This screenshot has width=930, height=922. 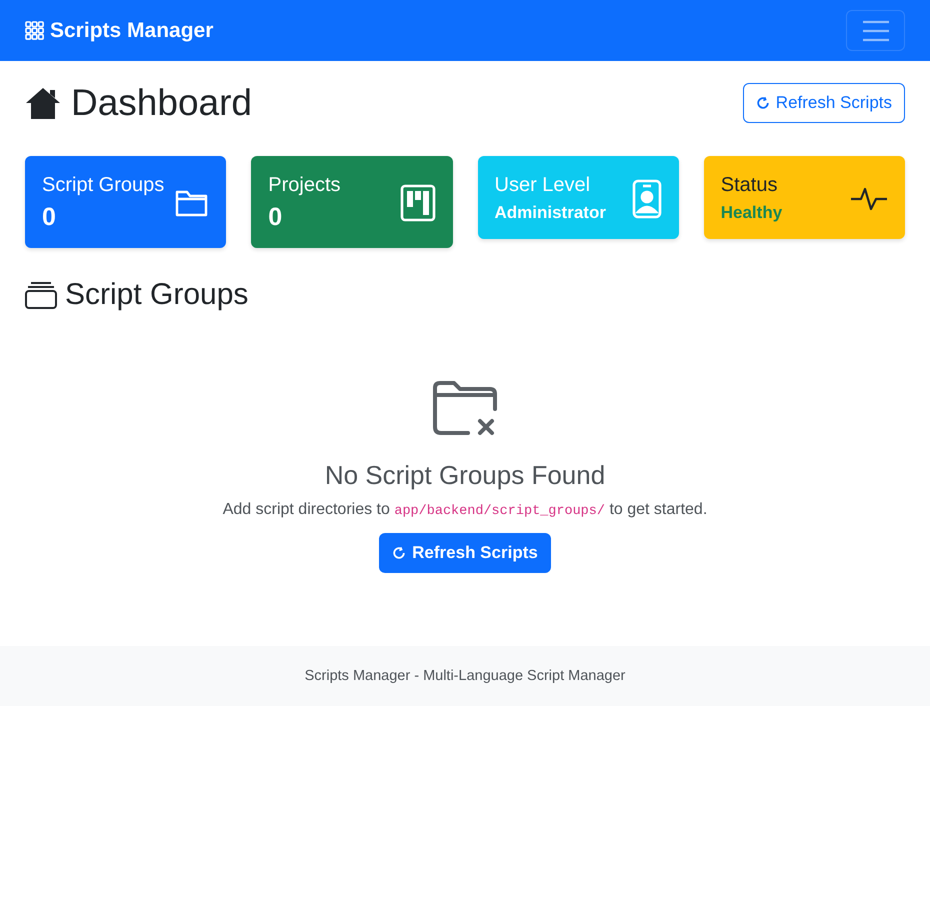 I want to click on stat-title: Script Groups, so click(x=103, y=185).